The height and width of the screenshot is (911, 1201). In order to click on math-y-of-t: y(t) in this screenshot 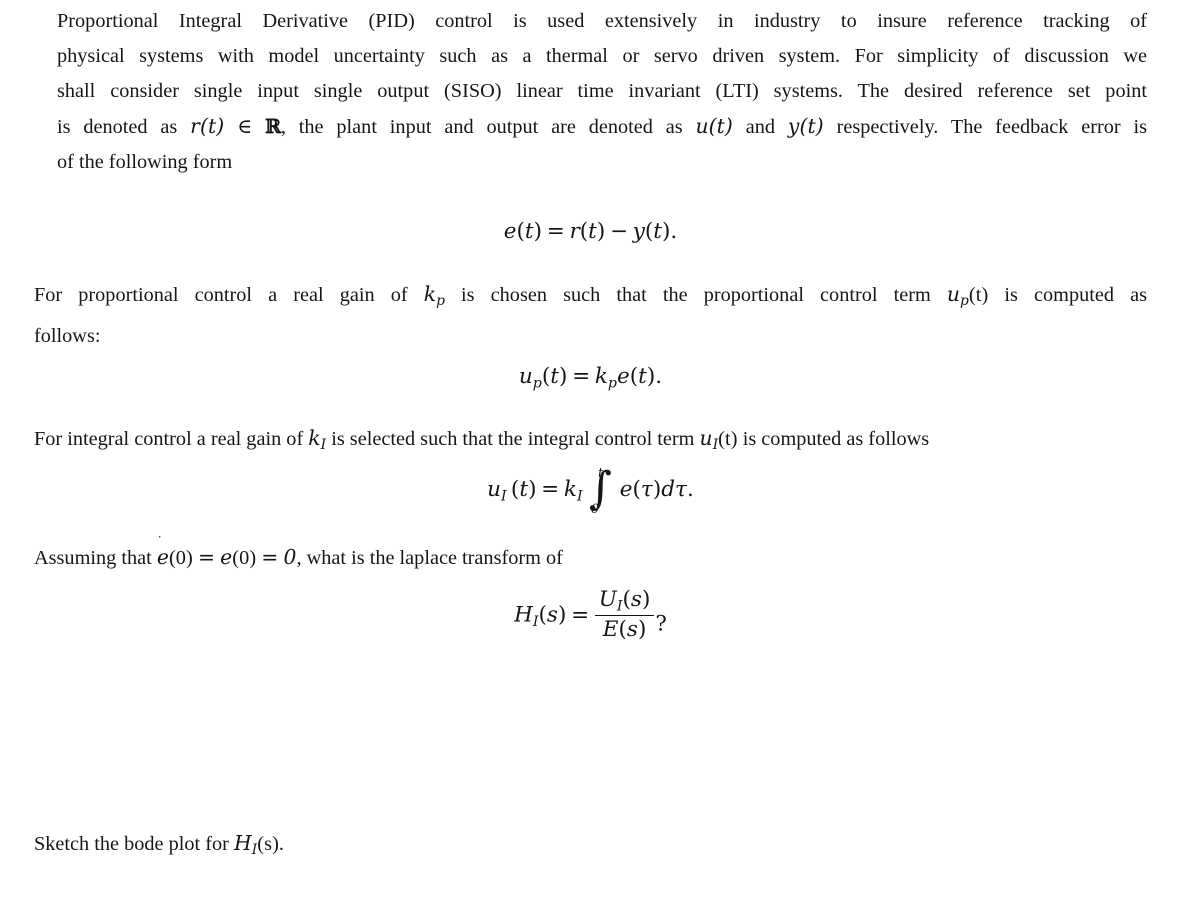, I will do `click(805, 126)`.